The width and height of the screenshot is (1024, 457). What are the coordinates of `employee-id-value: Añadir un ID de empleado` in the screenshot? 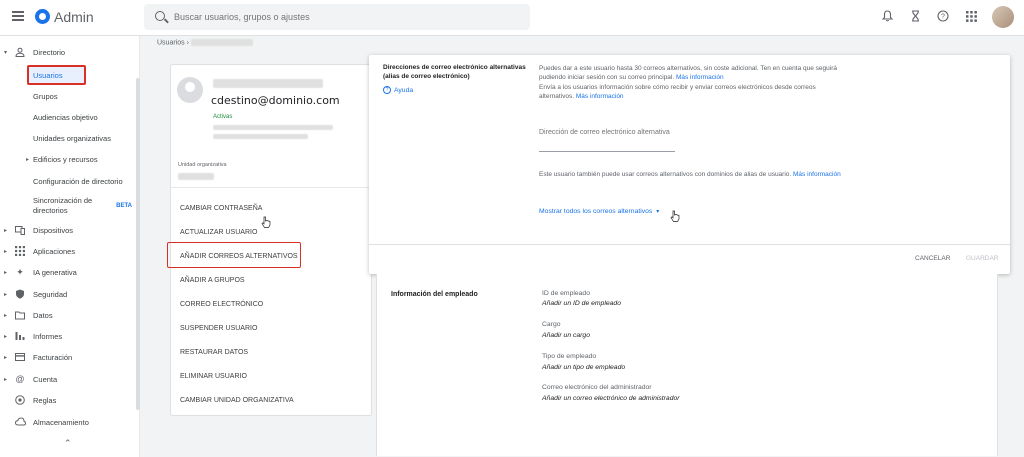 It's located at (581, 303).